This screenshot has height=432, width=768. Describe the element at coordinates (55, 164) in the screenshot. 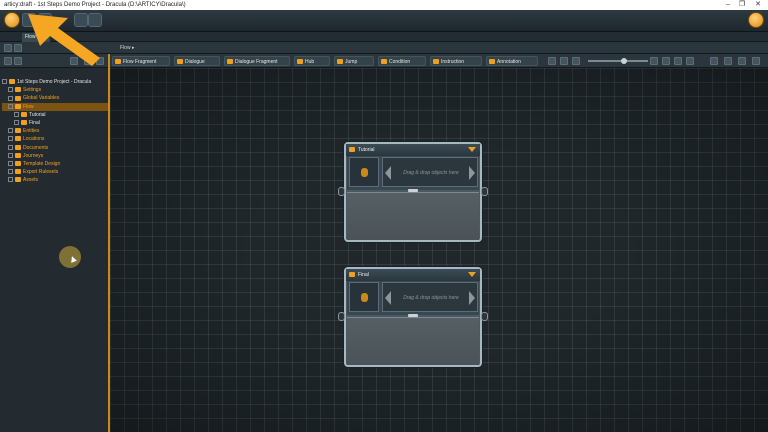

I see `tree-item: Template Design` at that location.